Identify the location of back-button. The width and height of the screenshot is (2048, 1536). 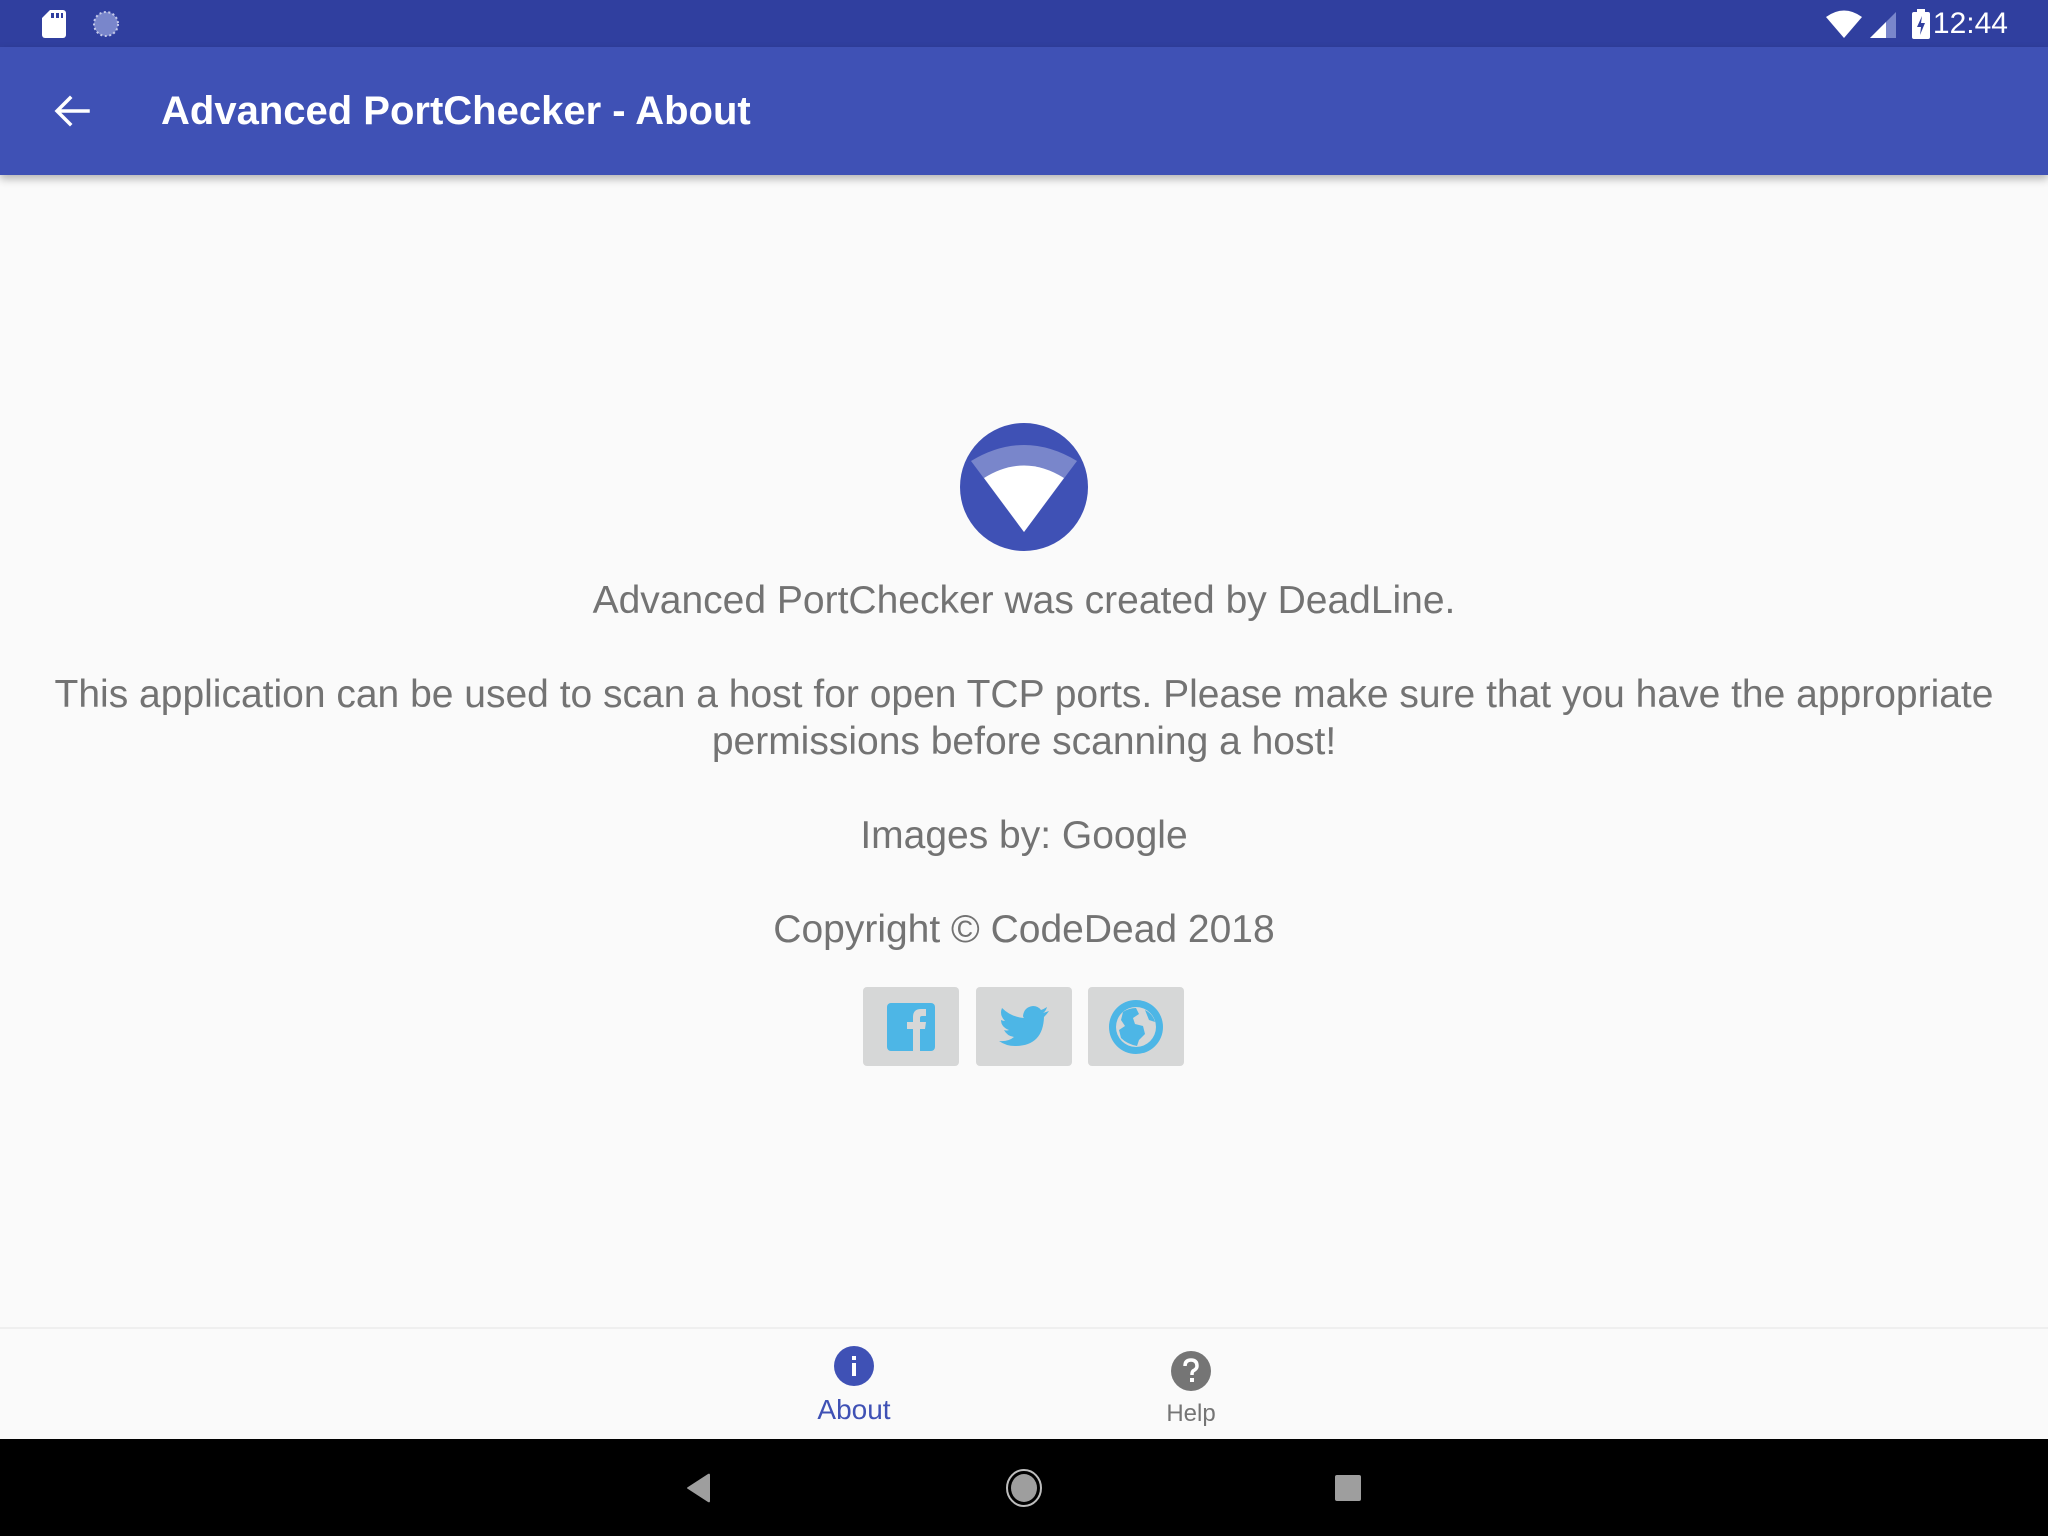
(72, 111).